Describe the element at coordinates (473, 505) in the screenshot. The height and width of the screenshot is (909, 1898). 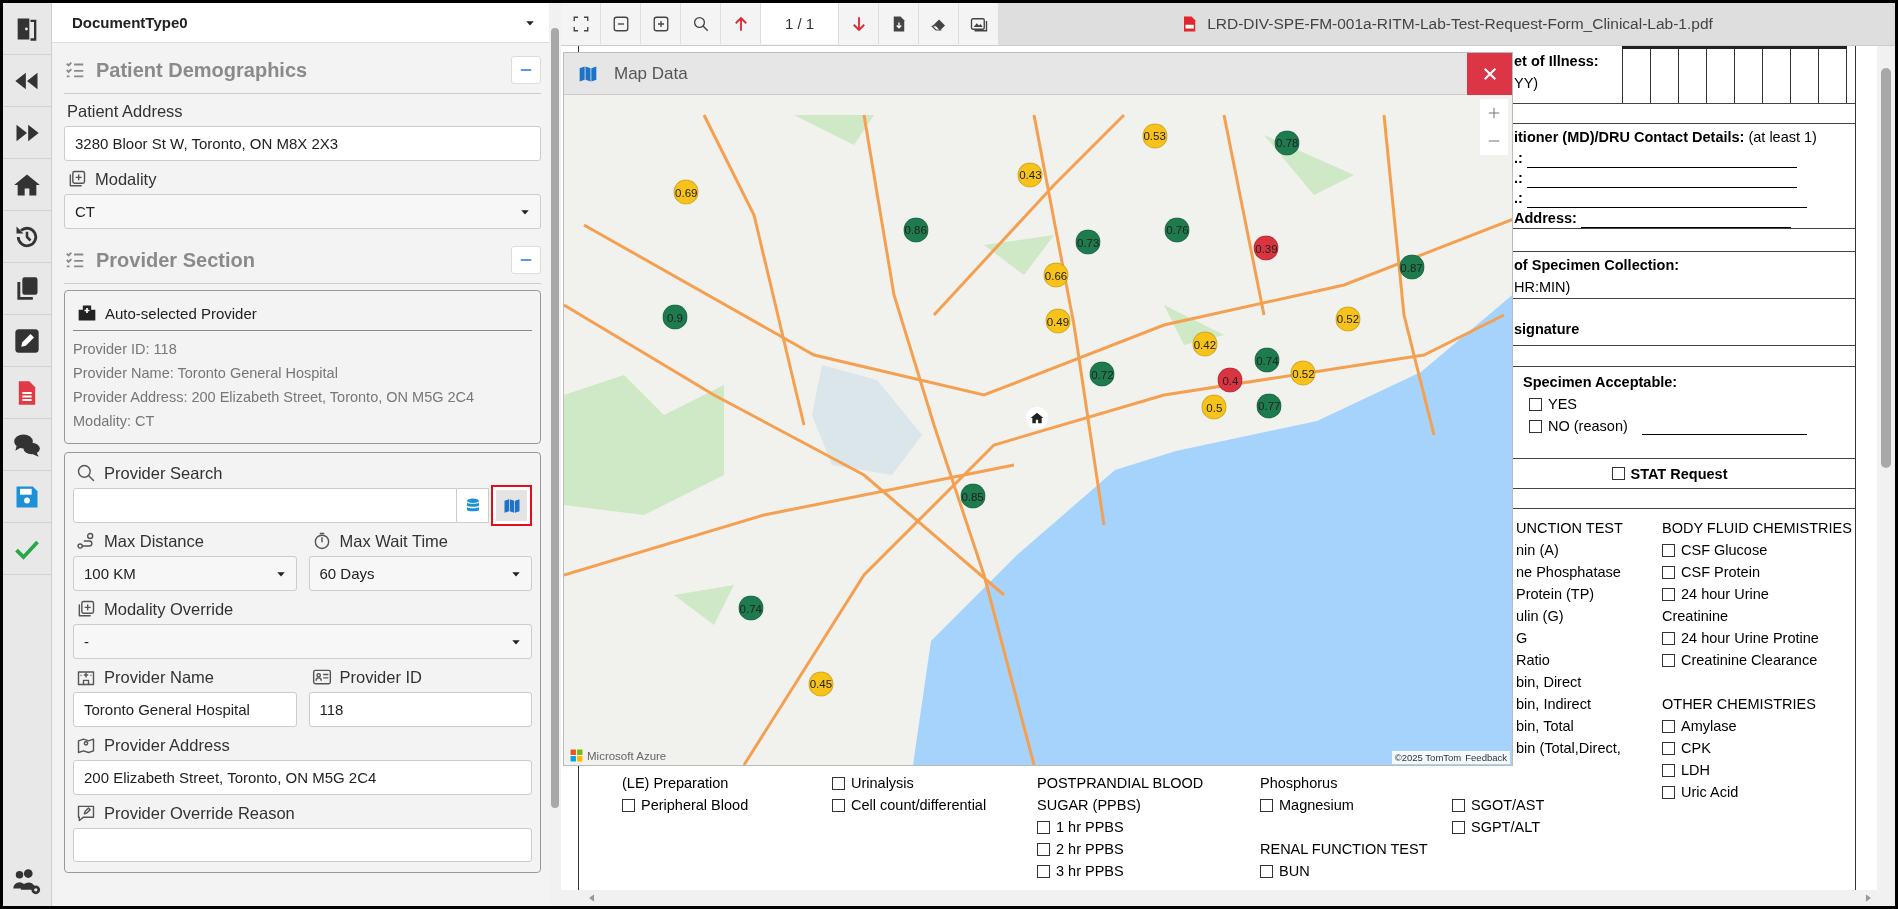
I see `database-button` at that location.